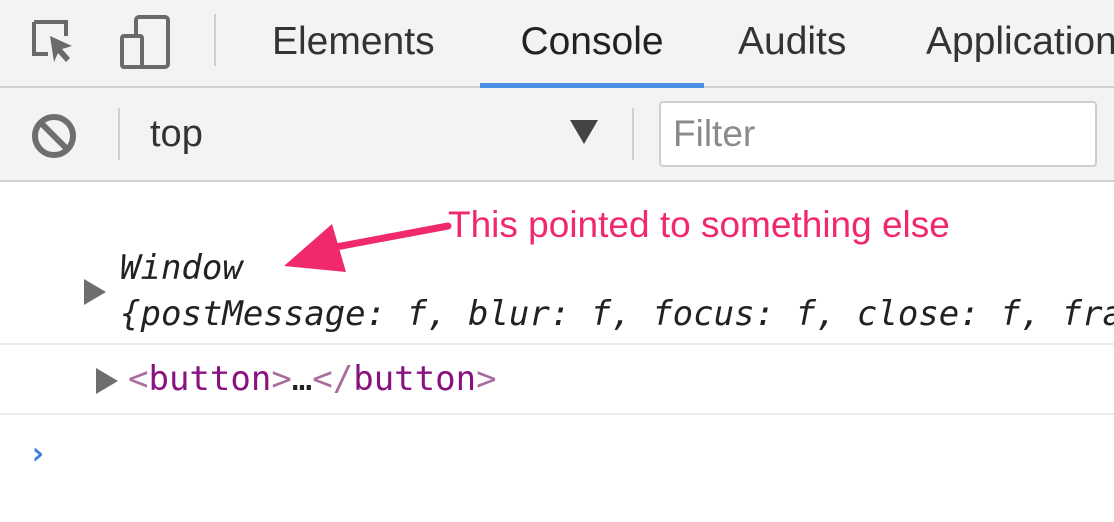 This screenshot has width=1114, height=522. I want to click on tab-audits: Audits, so click(792, 43).